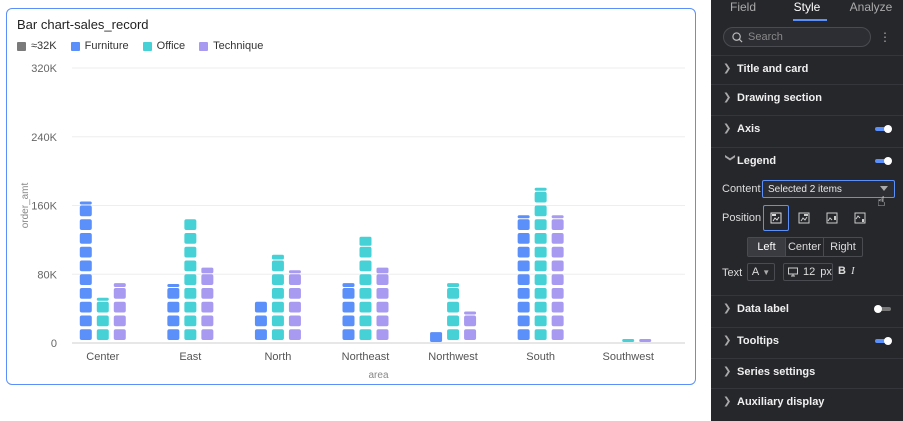  What do you see at coordinates (871, 10) in the screenshot?
I see `tab-analyze: Analyze` at bounding box center [871, 10].